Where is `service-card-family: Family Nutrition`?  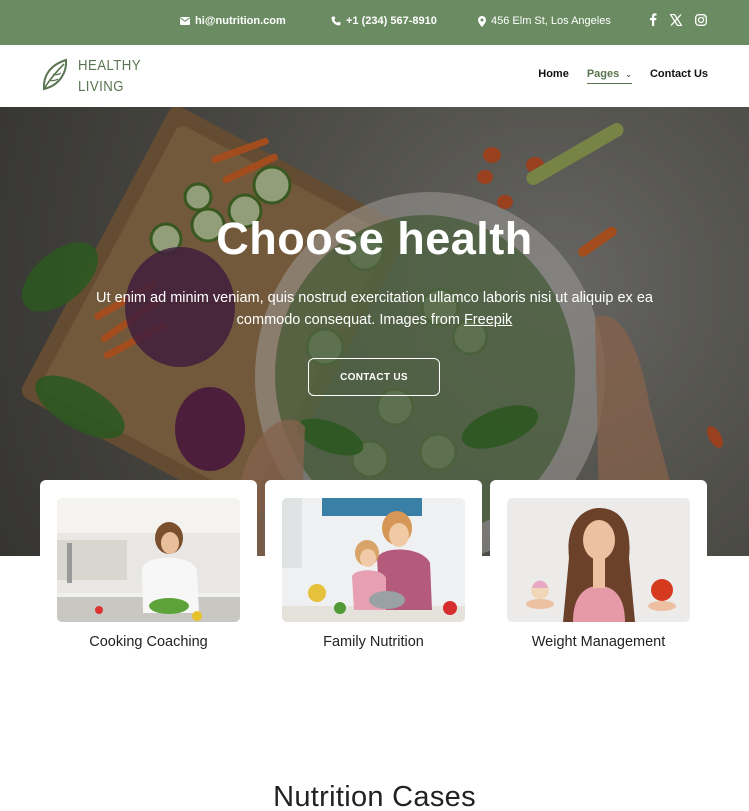 service-card-family: Family Nutrition is located at coordinates (373, 570).